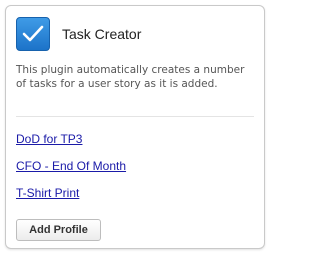 The height and width of the screenshot is (257, 320). I want to click on profile-item: CFO - End Of Month, so click(71, 166).